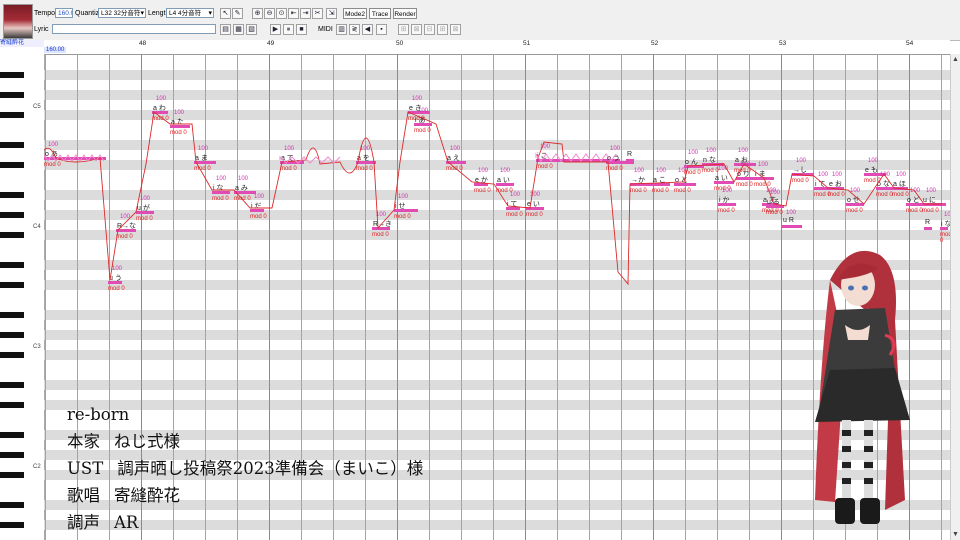 Image resolution: width=960 pixels, height=540 pixels. I want to click on go-end-icon: ⇥, so click(305, 13).